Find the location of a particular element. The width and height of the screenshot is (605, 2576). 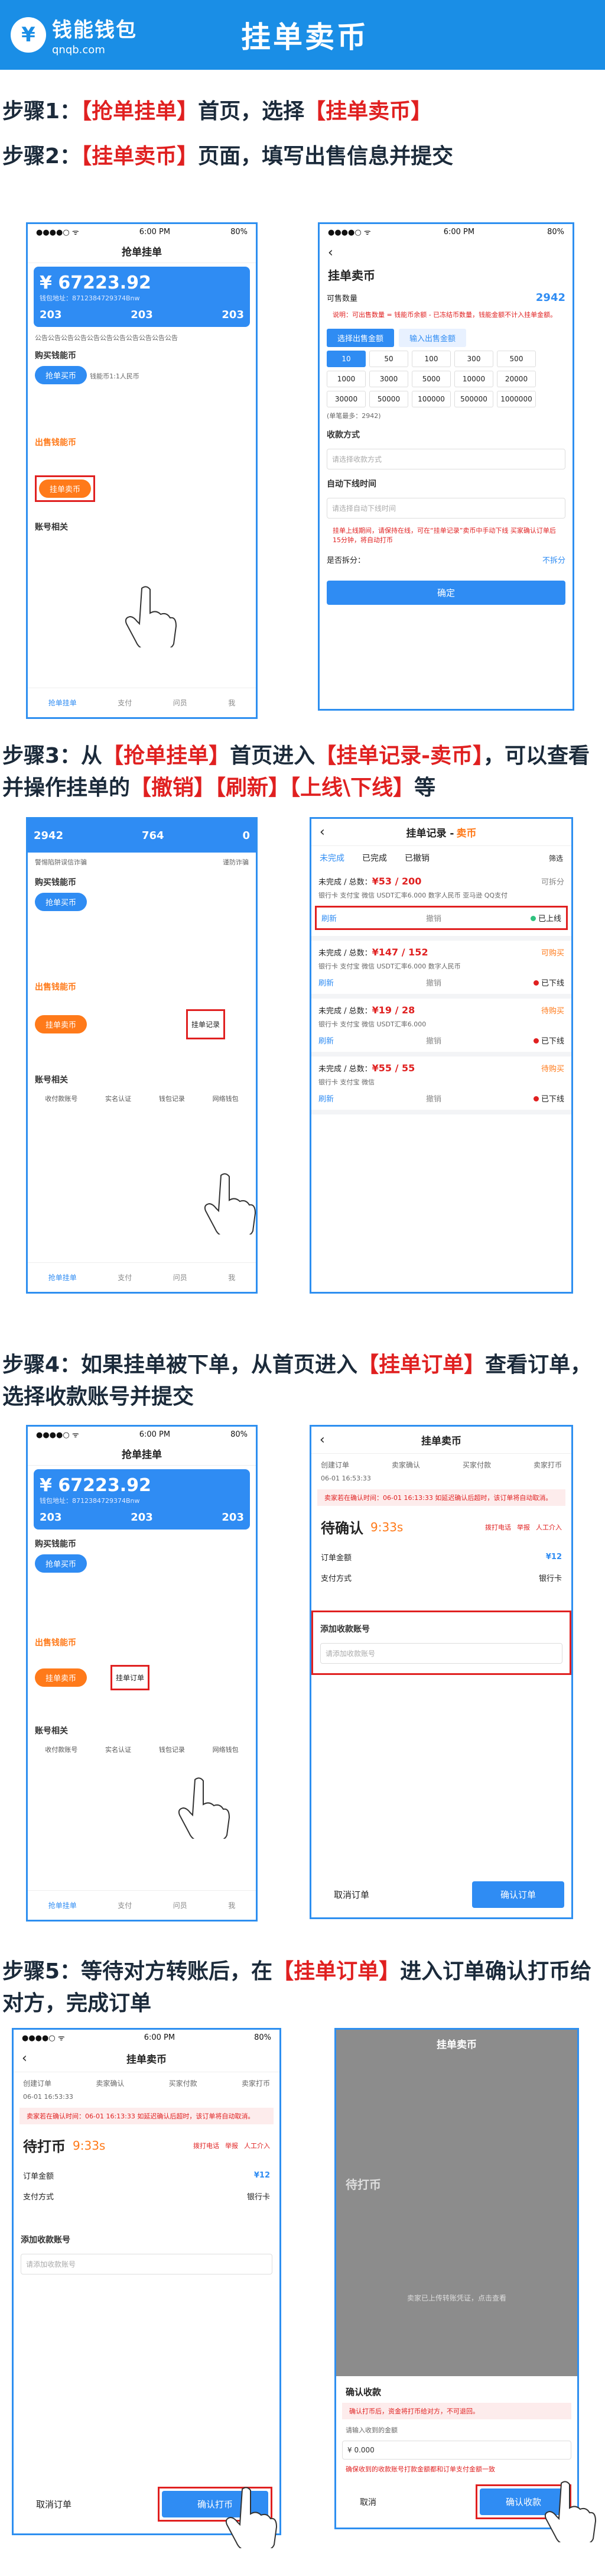

online-toggle: 已上线 is located at coordinates (545, 918).